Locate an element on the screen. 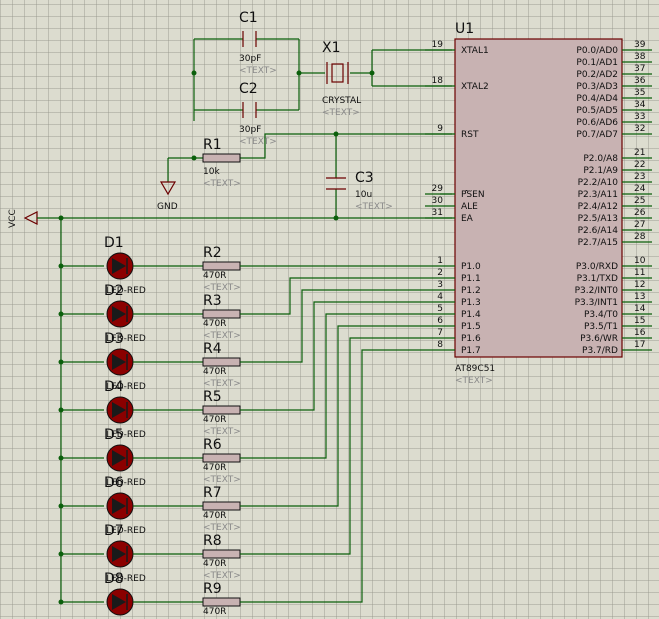 The height and width of the screenshot is (619, 659). resistor-ref: R8 is located at coordinates (212, 541).